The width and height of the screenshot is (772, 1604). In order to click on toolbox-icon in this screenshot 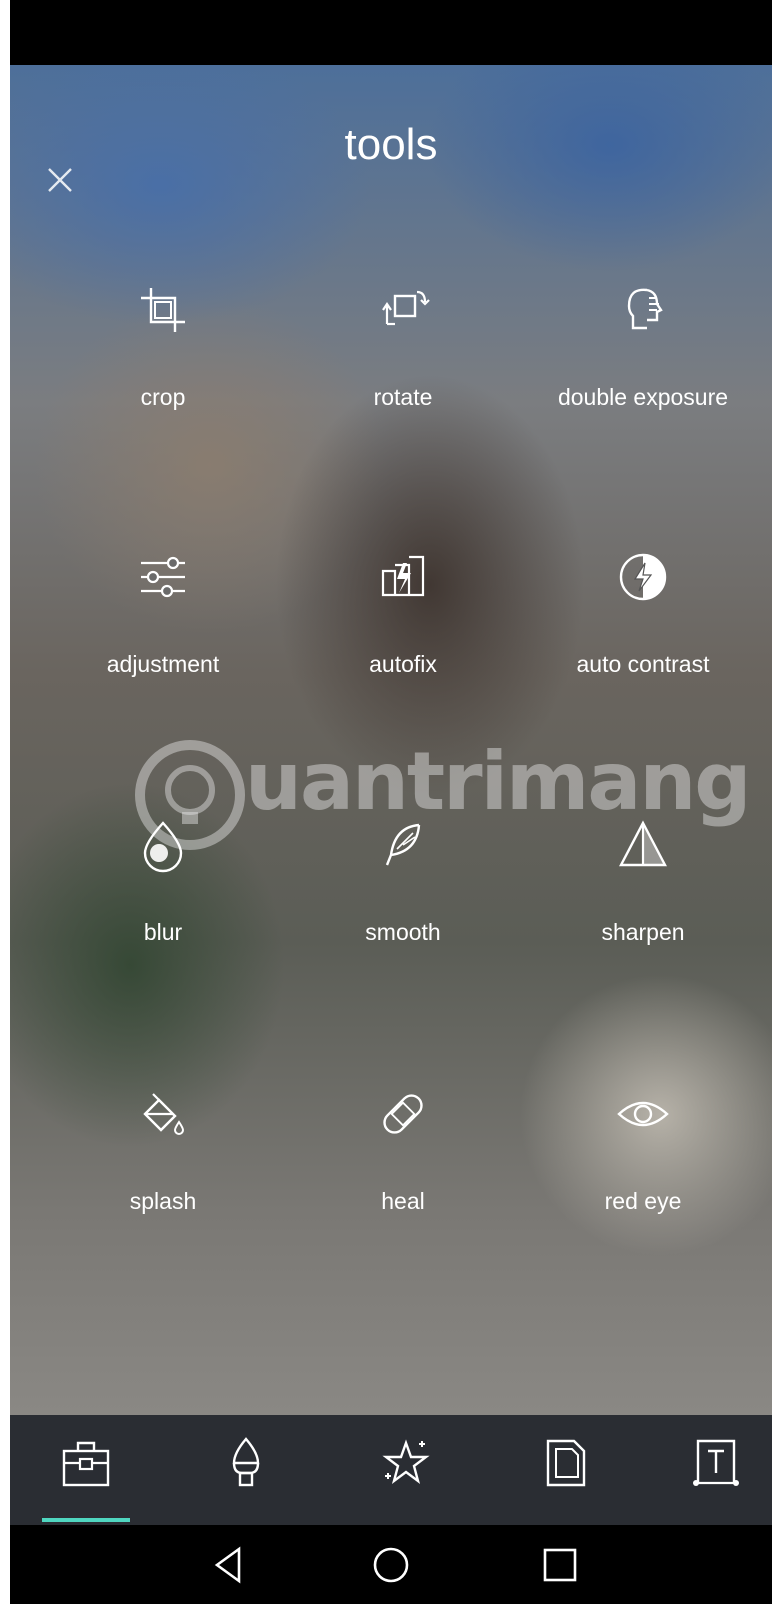, I will do `click(86, 1464)`.